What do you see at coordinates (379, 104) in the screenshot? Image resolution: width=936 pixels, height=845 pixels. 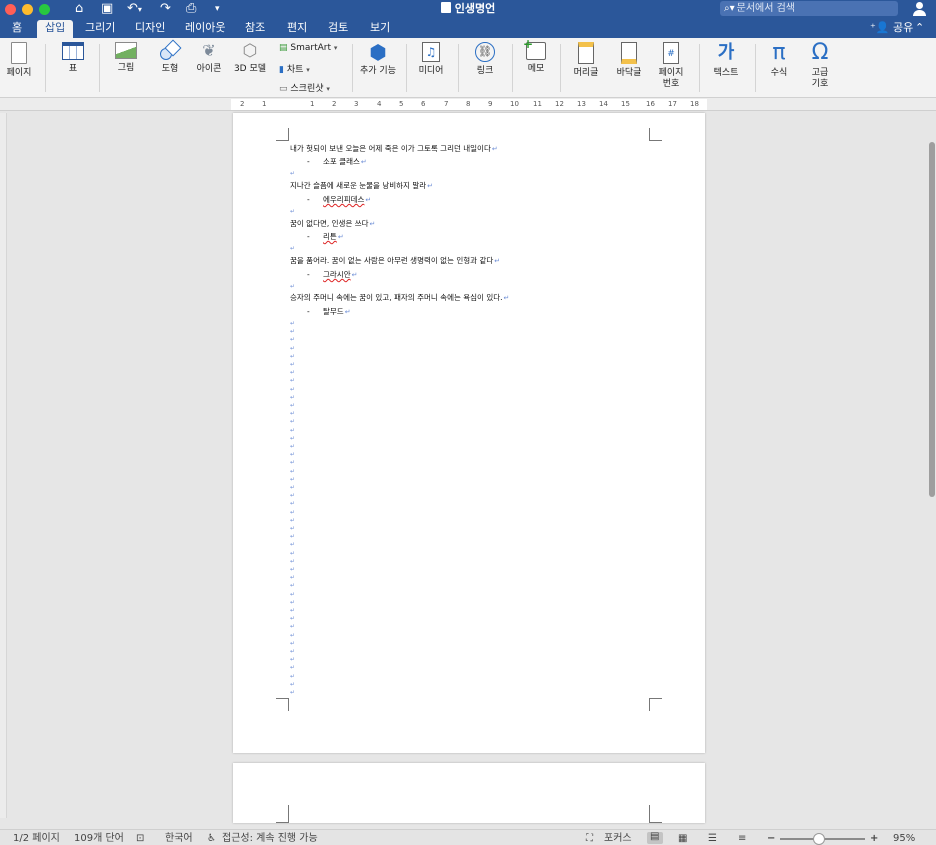 I see `ruler-number: 4` at bounding box center [379, 104].